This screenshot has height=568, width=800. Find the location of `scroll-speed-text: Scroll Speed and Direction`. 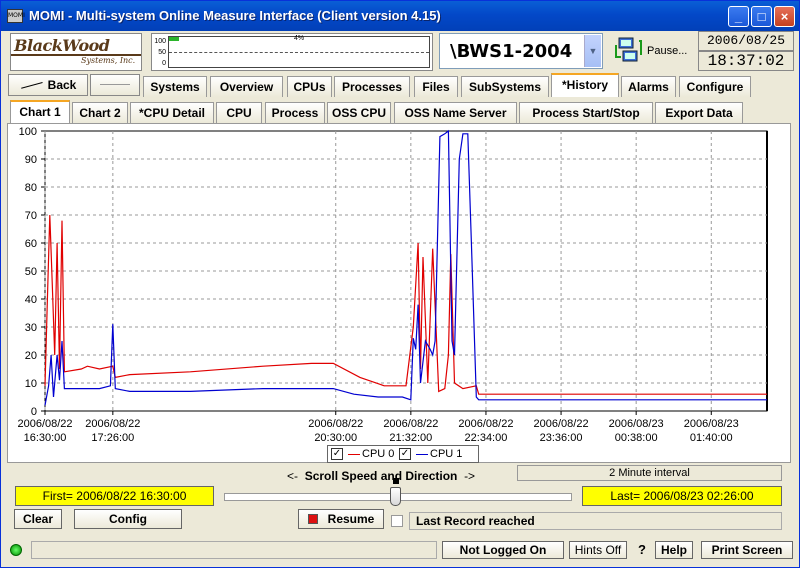

scroll-speed-text: Scroll Speed and Direction is located at coordinates (381, 476).